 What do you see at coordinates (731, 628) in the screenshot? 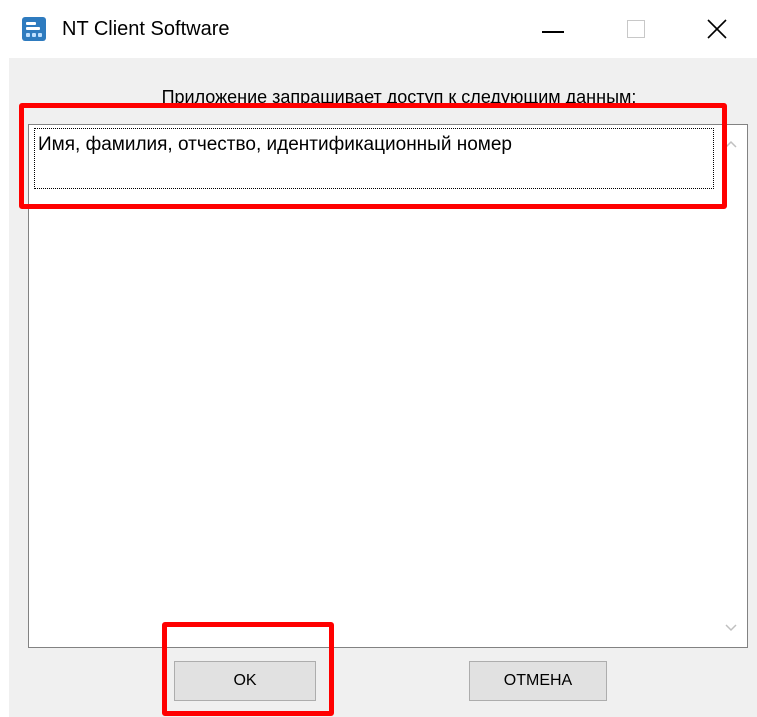
I see `scroll-down-icon` at bounding box center [731, 628].